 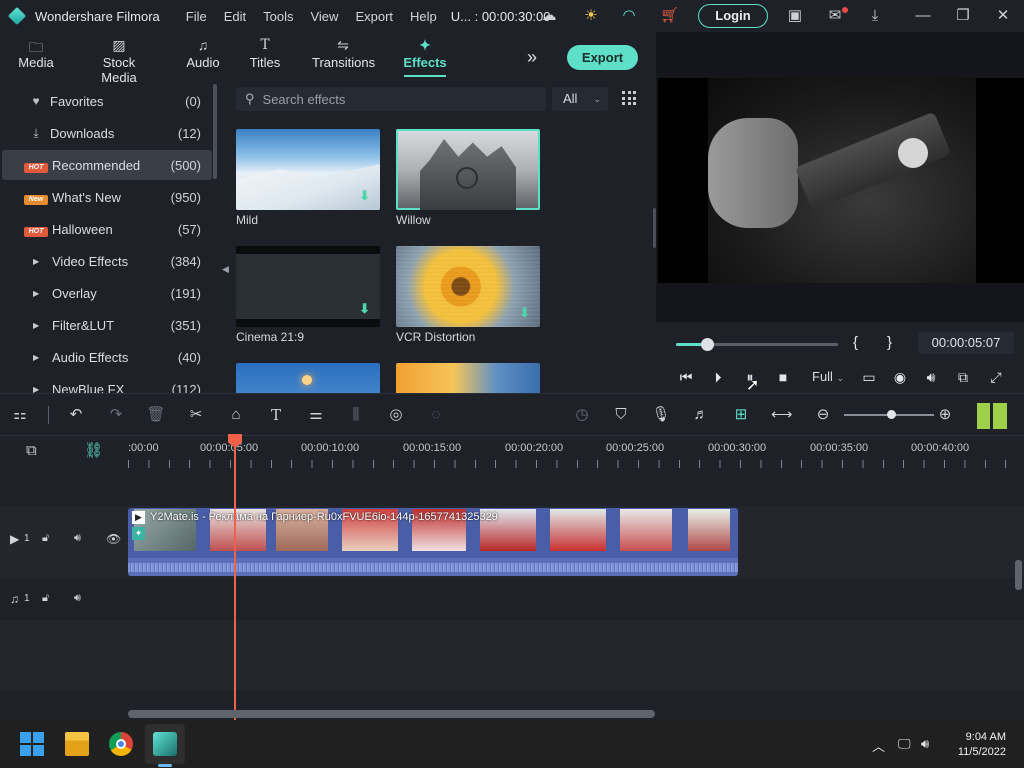 I want to click on zoom-out-icon: ⊖, so click(x=823, y=415).